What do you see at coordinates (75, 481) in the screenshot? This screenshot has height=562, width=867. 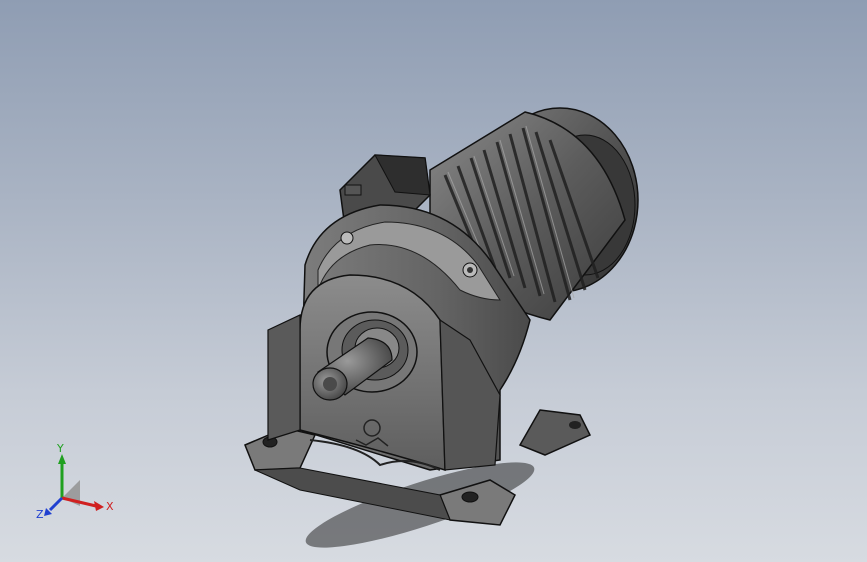 I see `coordinate-triad: Y X Z` at bounding box center [75, 481].